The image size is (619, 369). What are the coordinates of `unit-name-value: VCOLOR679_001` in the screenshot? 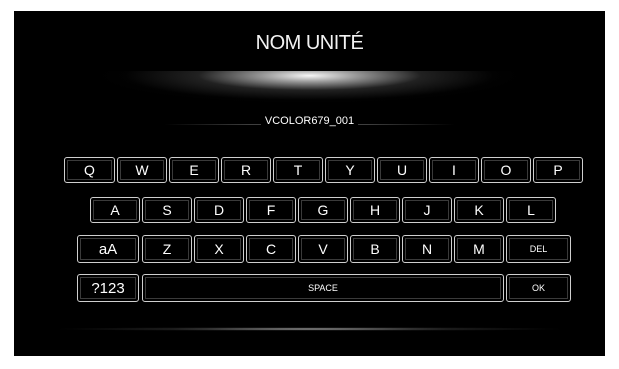 It's located at (309, 121).